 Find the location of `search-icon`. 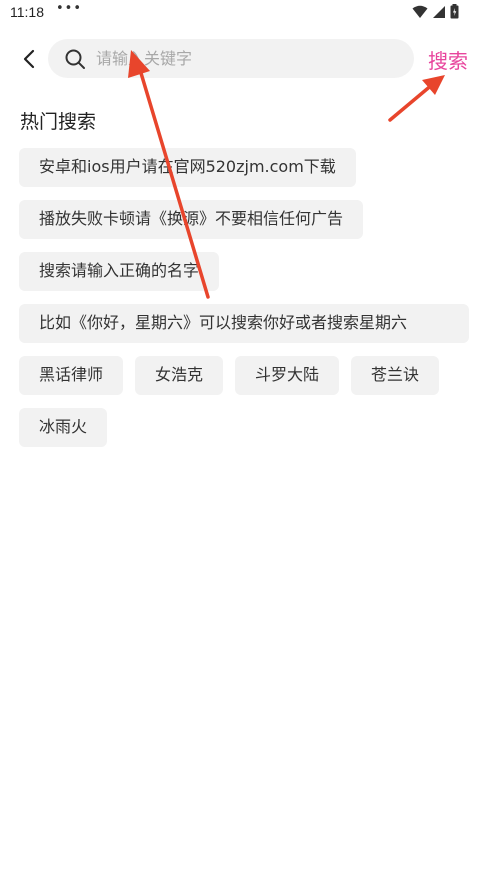

search-icon is located at coordinates (75, 59).